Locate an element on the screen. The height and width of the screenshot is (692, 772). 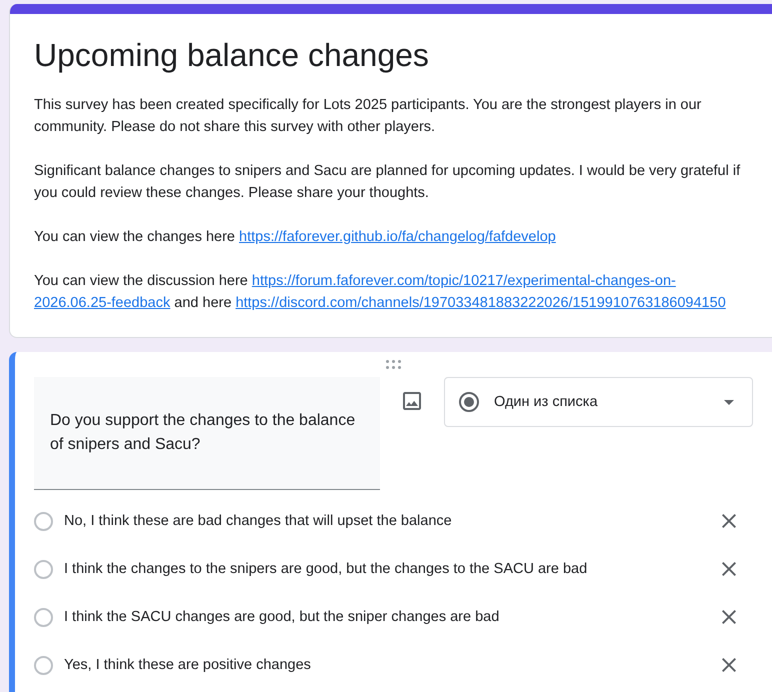
link: https://discord.com/channels/197033481883222026/1519910763186094150 is located at coordinates (481, 303).